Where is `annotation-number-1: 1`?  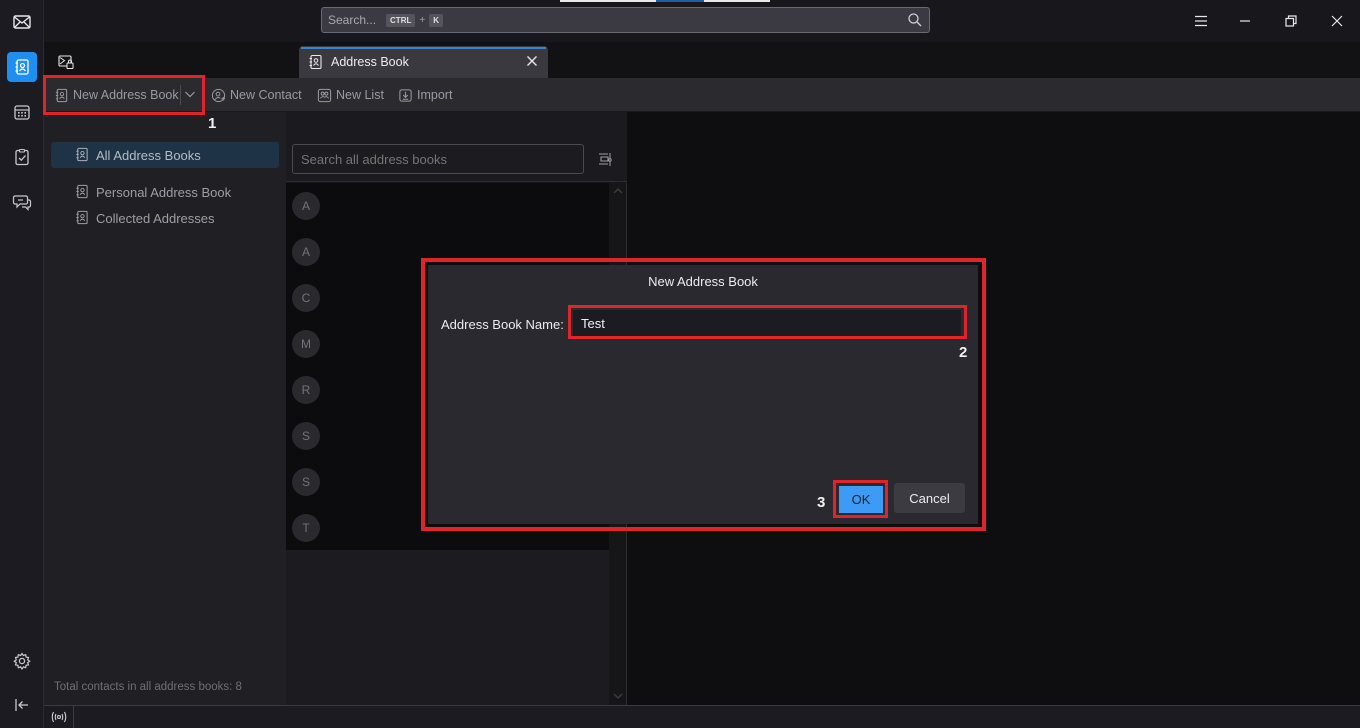 annotation-number-1: 1 is located at coordinates (212, 123).